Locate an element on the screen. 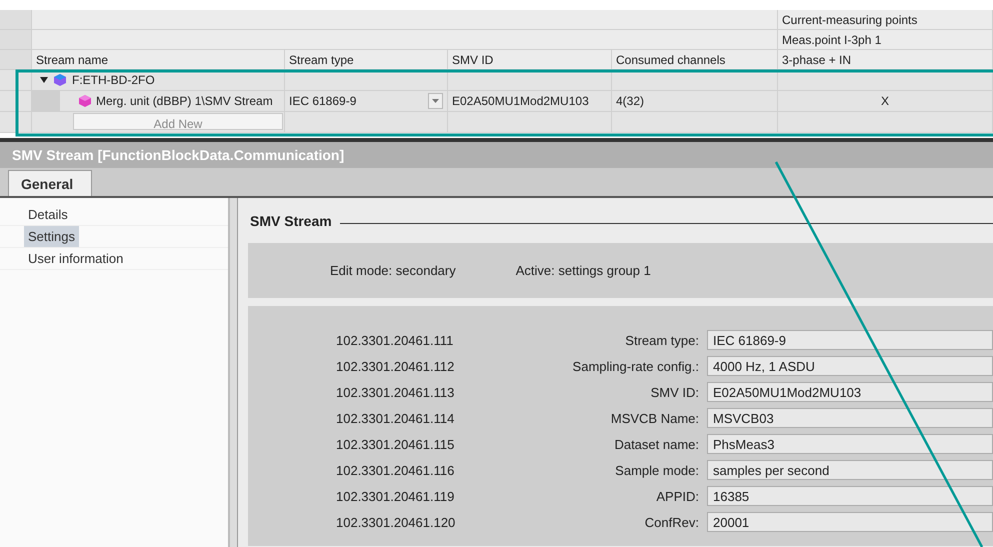 Image resolution: width=993 pixels, height=547 pixels. nav-item: User information is located at coordinates (76, 258).